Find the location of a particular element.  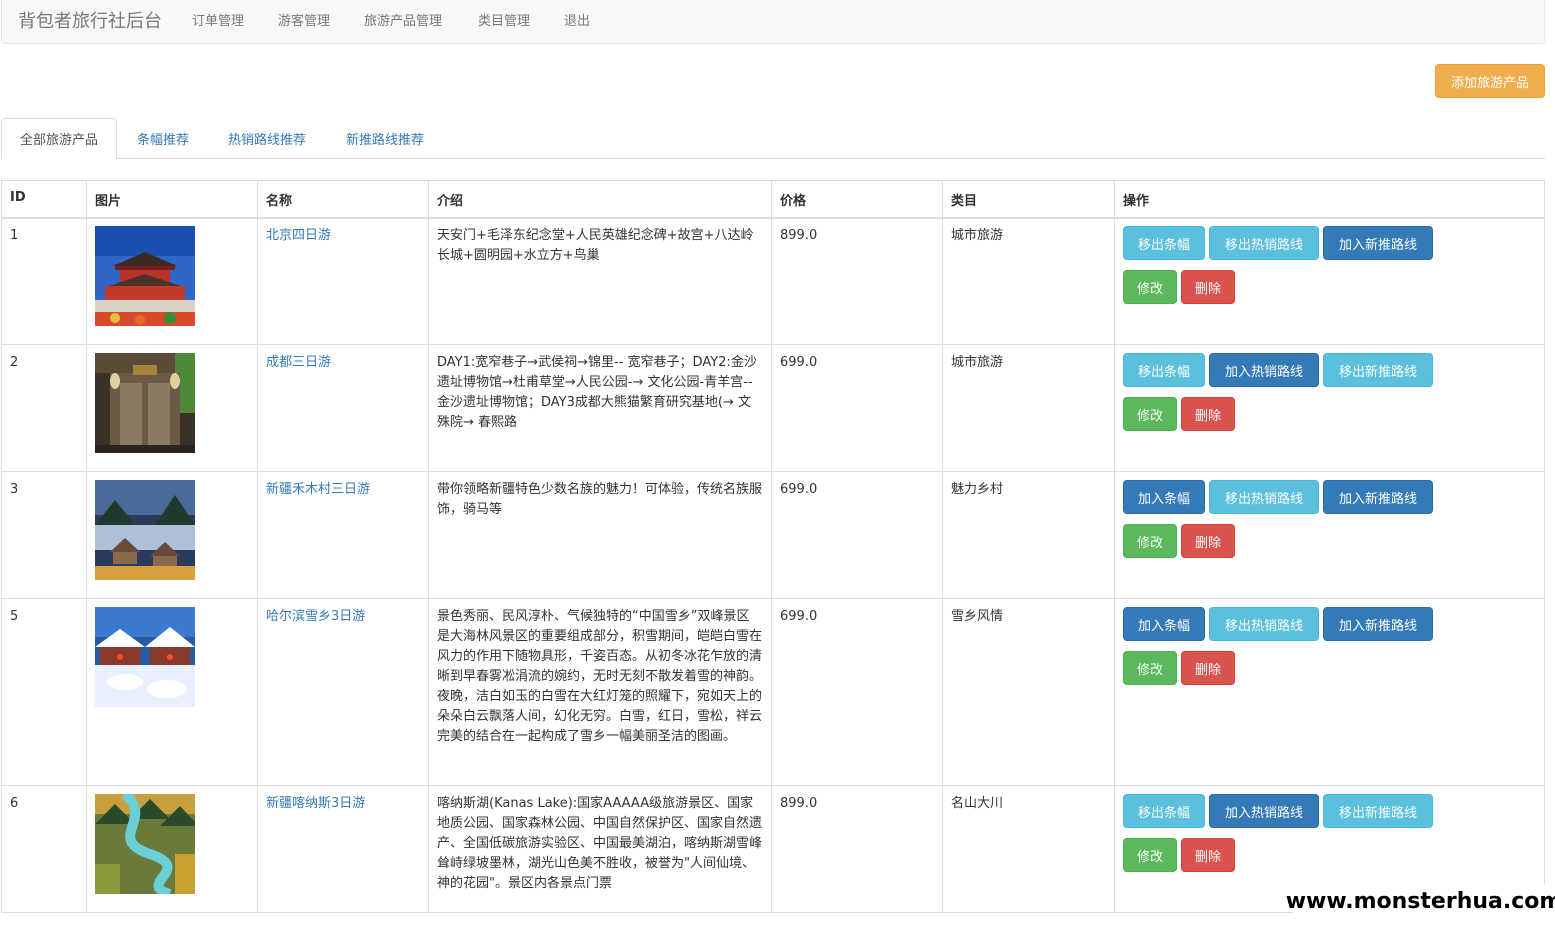

row-id: 5 is located at coordinates (14, 616).